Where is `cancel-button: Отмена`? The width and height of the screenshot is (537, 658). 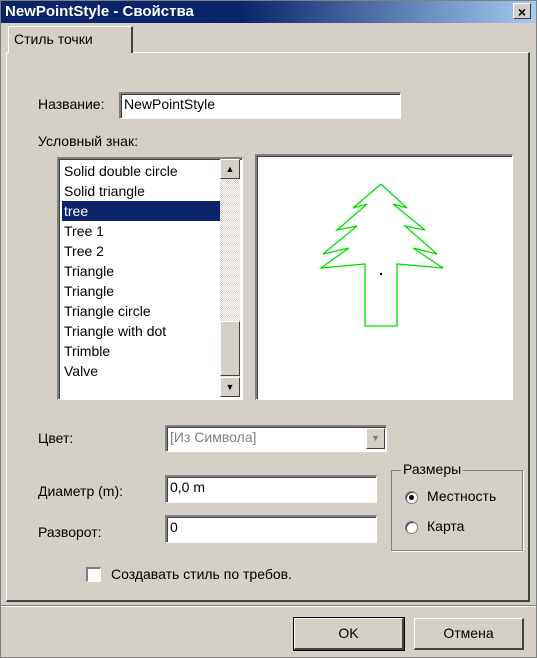 cancel-button: Отмена is located at coordinates (469, 634).